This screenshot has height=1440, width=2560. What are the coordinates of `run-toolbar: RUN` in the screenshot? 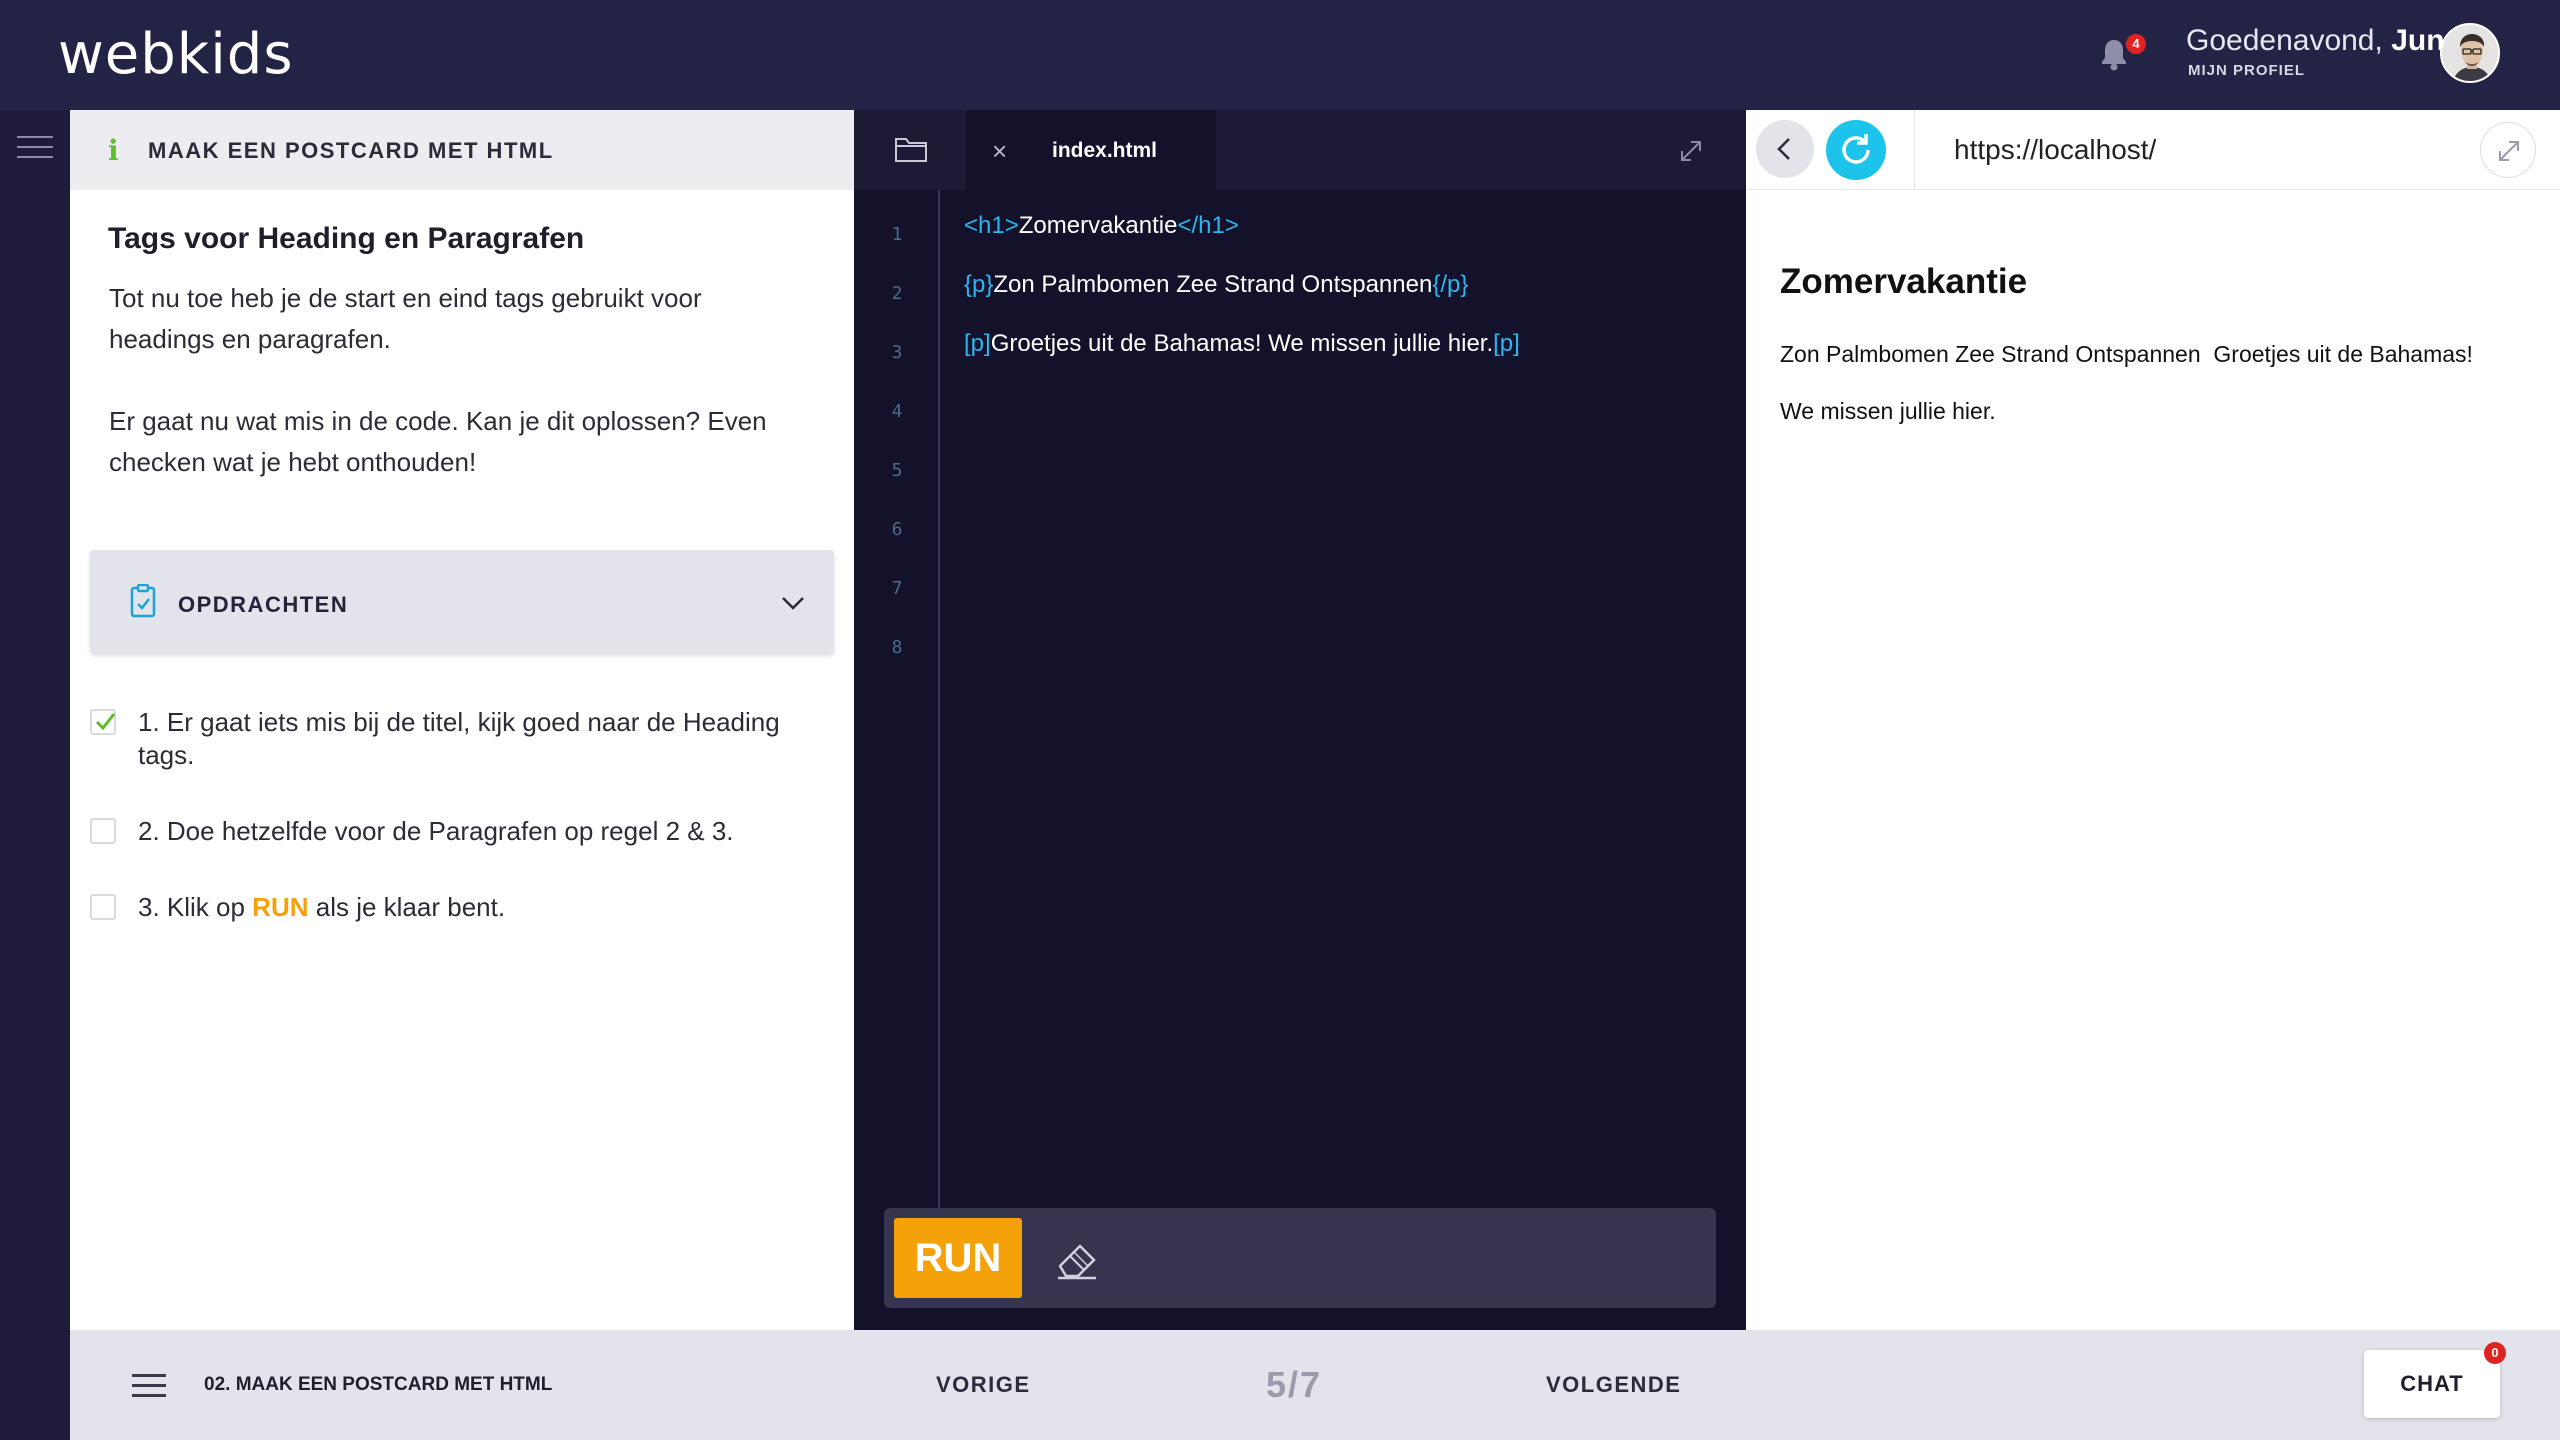 It's located at (1300, 1258).